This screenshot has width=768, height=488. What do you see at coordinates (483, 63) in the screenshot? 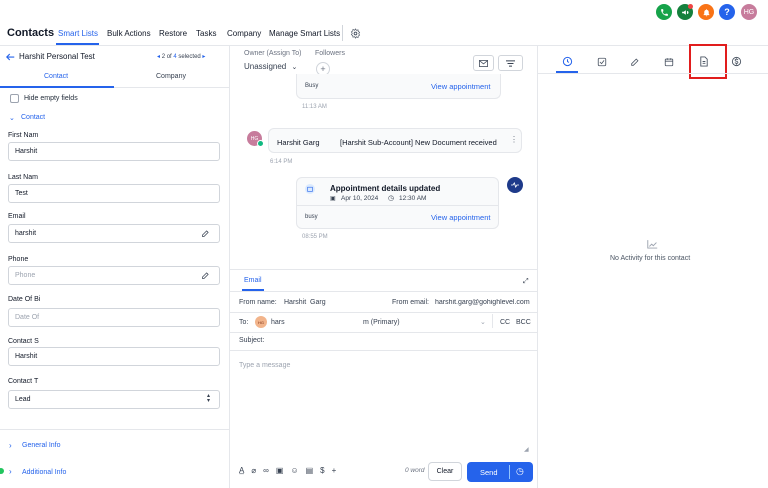
I see `envelope-icon` at bounding box center [483, 63].